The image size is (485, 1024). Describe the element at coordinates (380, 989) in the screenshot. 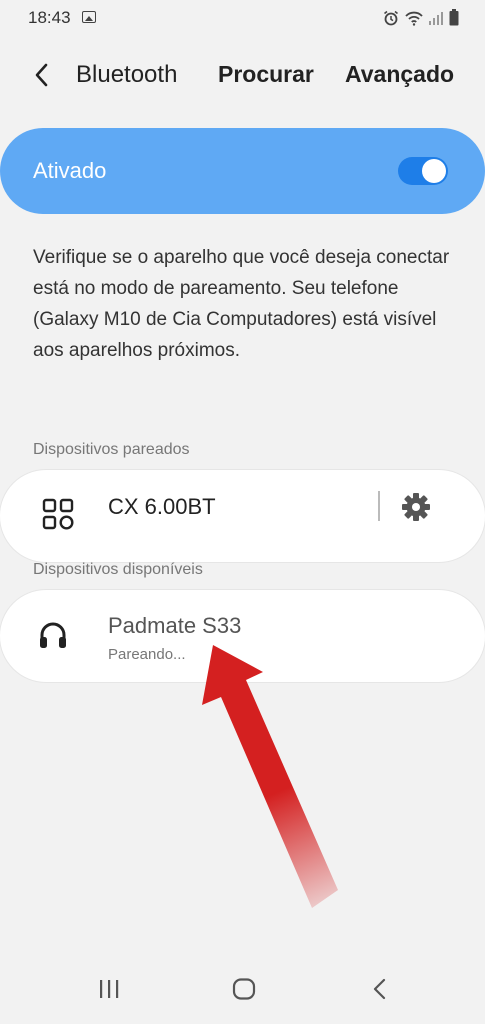

I see `back-nav-icon` at that location.